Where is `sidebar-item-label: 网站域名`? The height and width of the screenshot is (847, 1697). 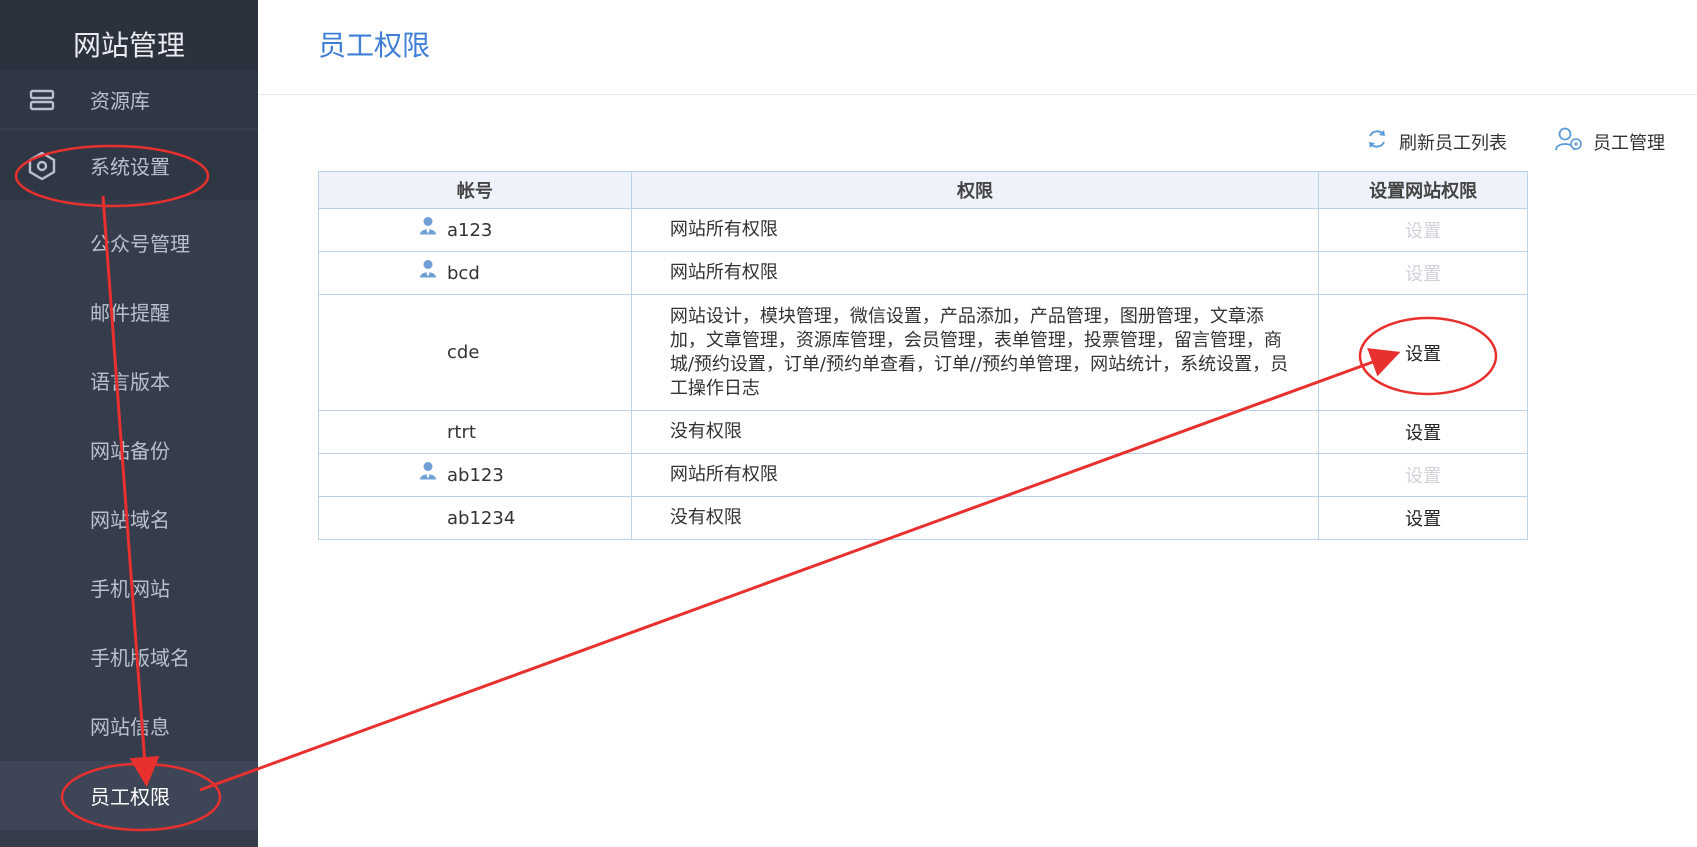 sidebar-item-label: 网站域名 is located at coordinates (130, 520).